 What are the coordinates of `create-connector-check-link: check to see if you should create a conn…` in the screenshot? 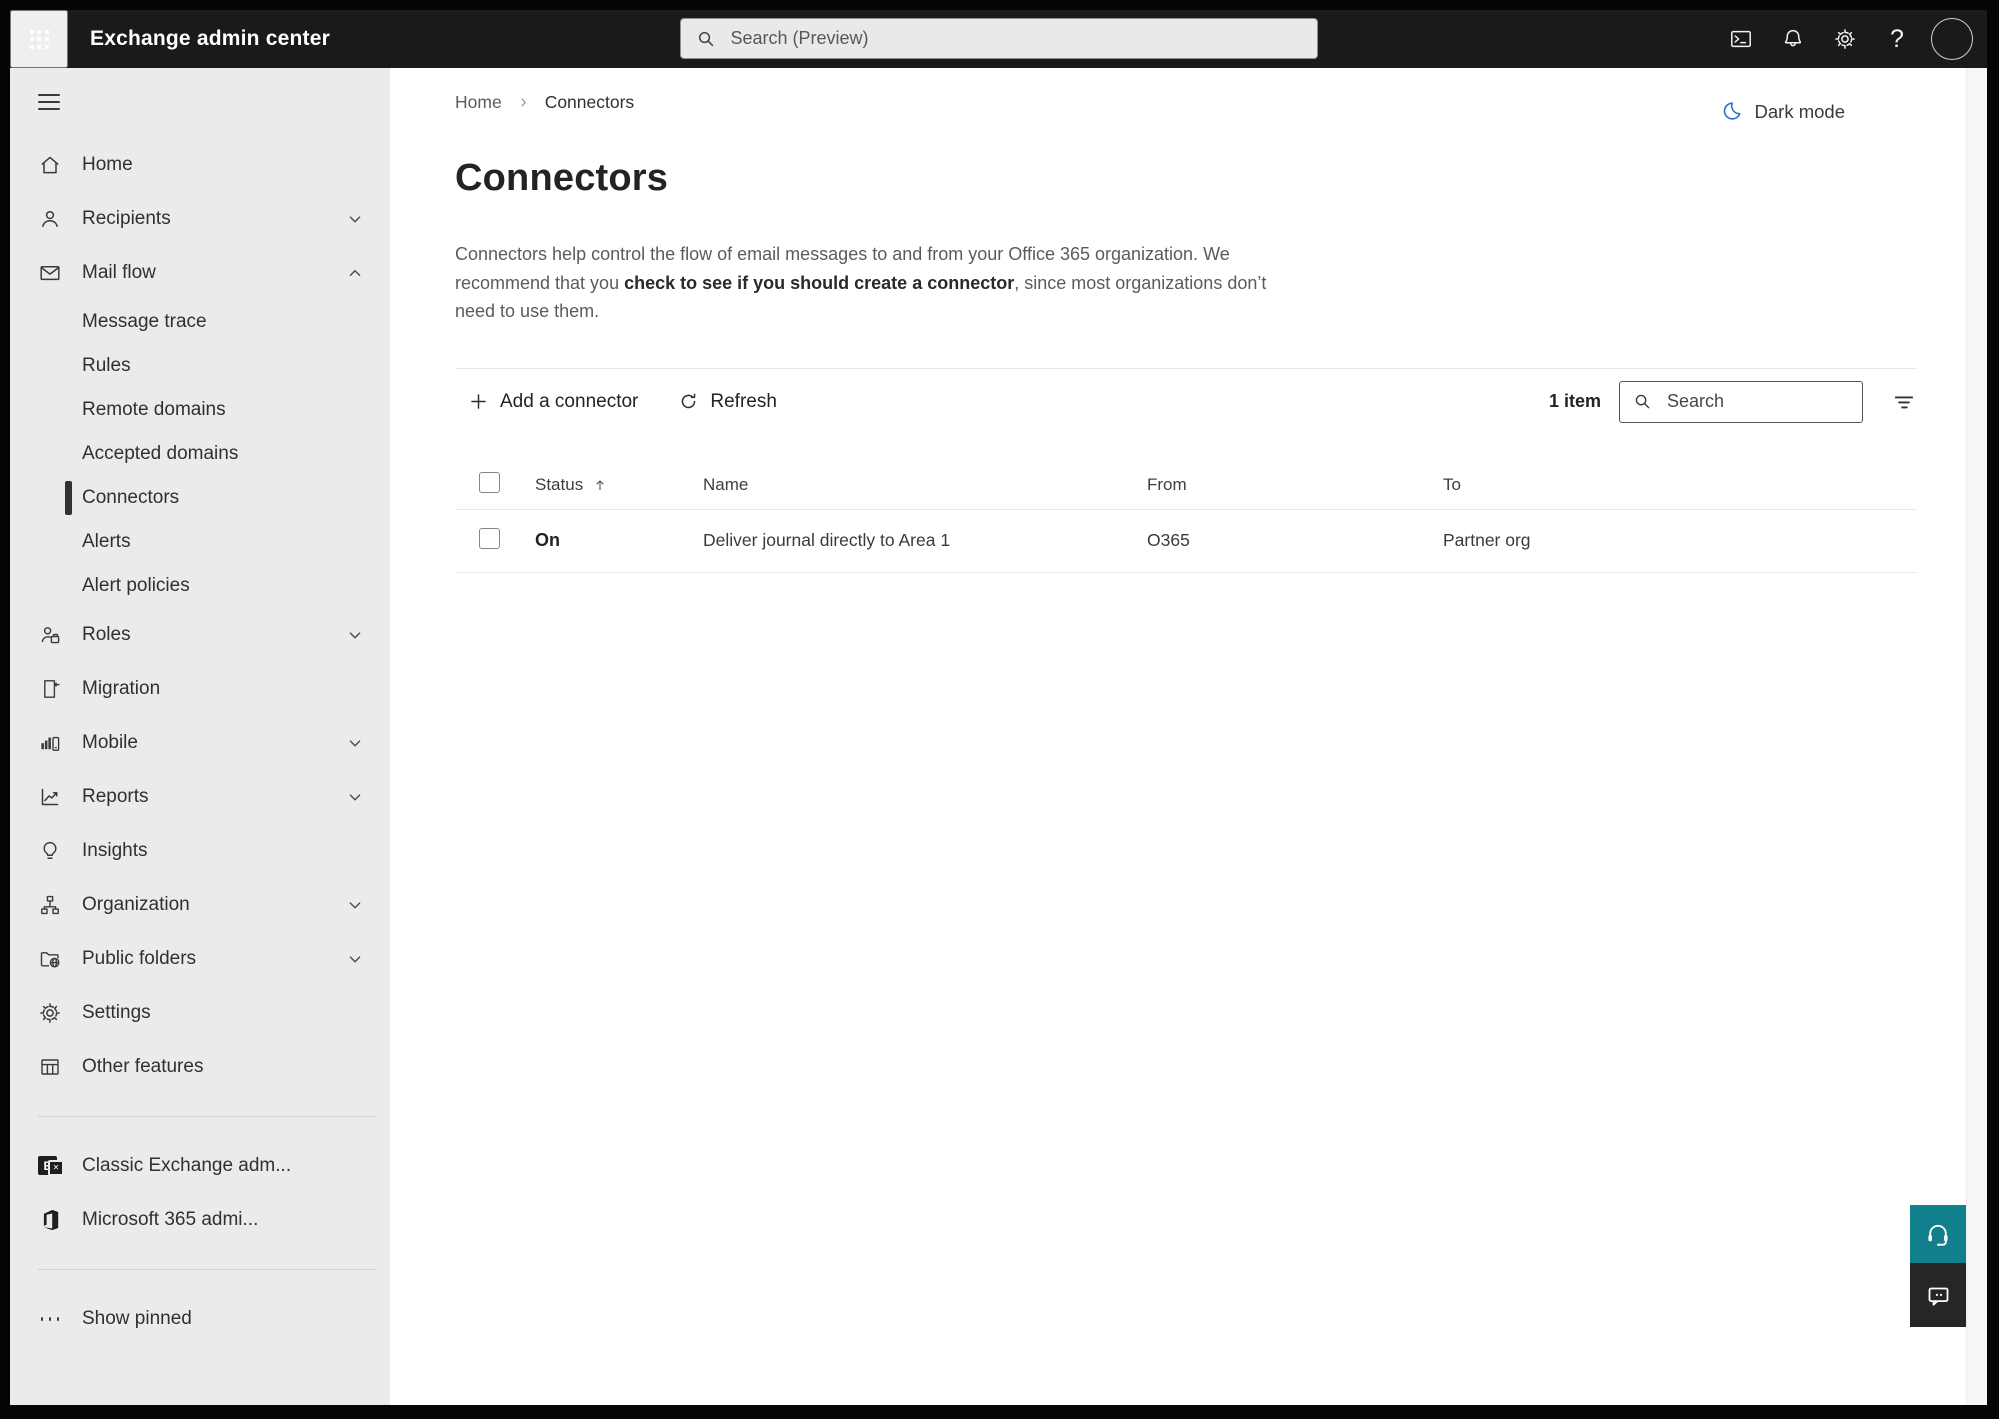 It's located at (819, 283).